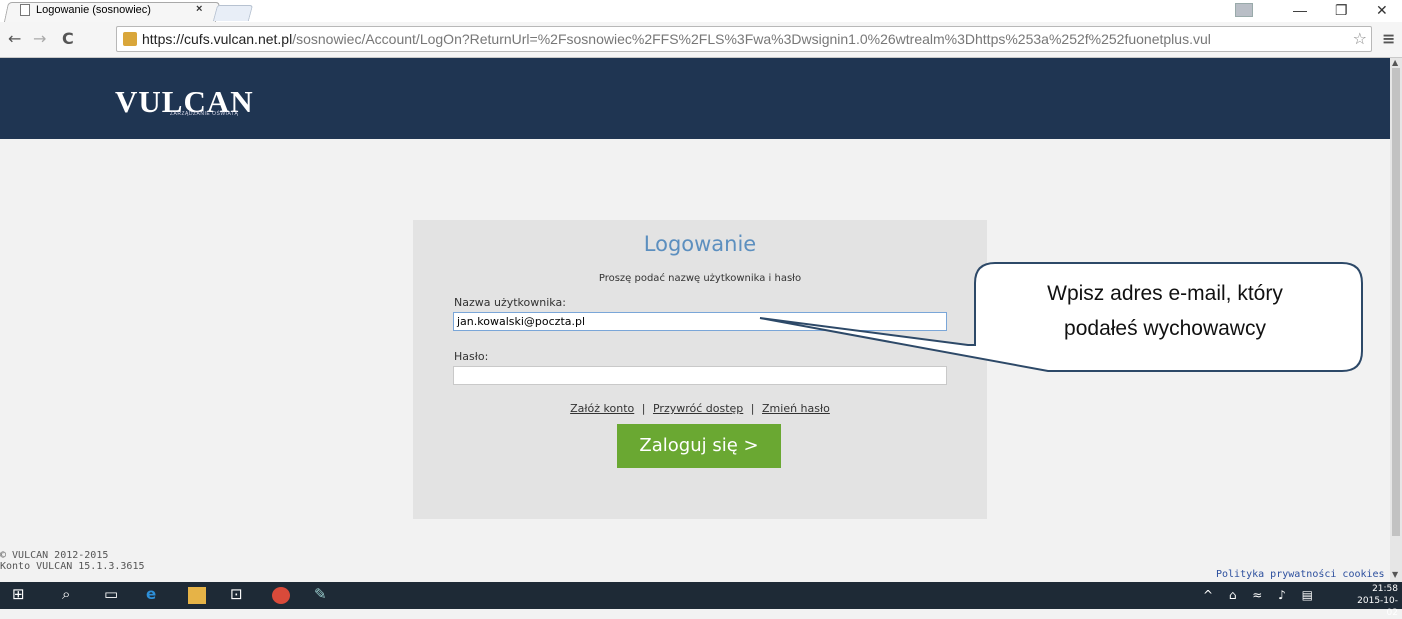 This screenshot has width=1402, height=619. Describe the element at coordinates (1165, 328) in the screenshot. I see `callout-line-2: podałeś wychowawcy` at that location.